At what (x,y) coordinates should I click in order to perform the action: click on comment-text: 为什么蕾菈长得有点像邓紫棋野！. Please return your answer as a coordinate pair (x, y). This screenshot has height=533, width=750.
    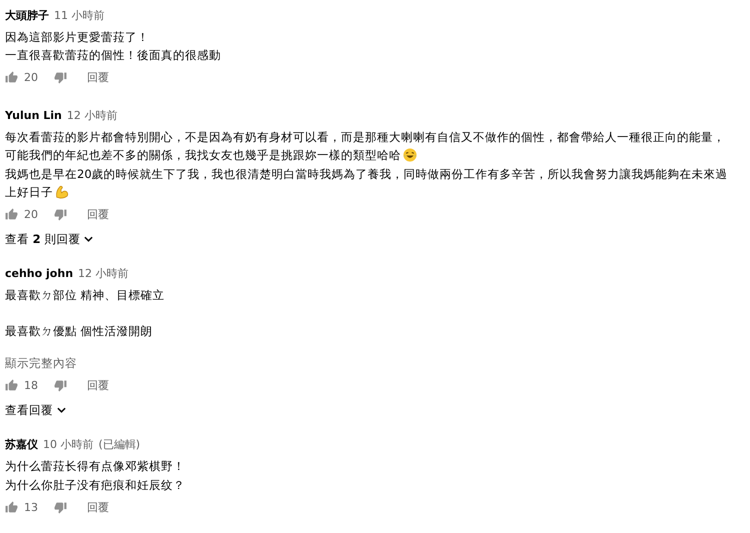
    Looking at the image, I should click on (95, 467).